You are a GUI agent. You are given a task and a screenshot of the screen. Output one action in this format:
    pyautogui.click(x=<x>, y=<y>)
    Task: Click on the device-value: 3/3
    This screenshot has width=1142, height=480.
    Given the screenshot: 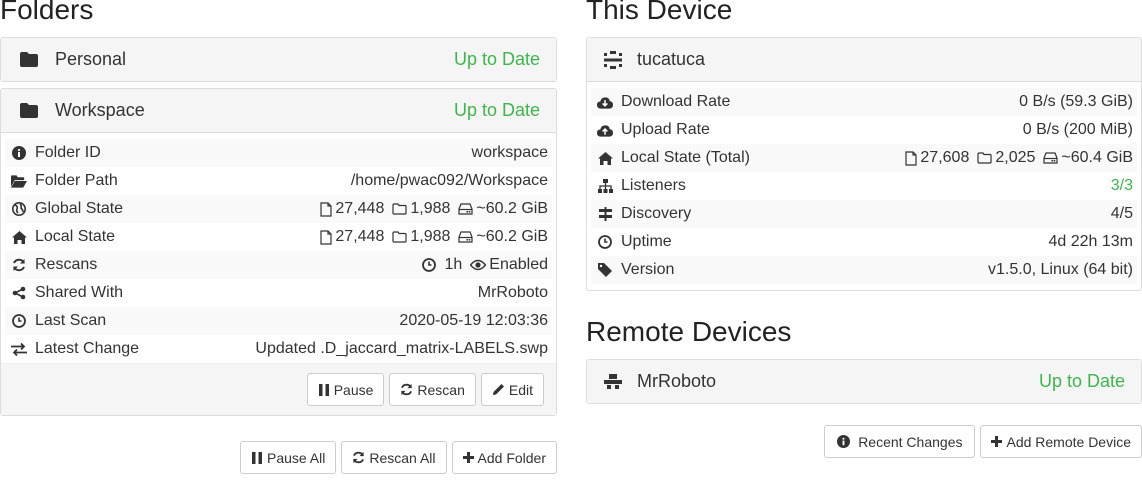 What is the action you would take?
    pyautogui.click(x=1121, y=185)
    